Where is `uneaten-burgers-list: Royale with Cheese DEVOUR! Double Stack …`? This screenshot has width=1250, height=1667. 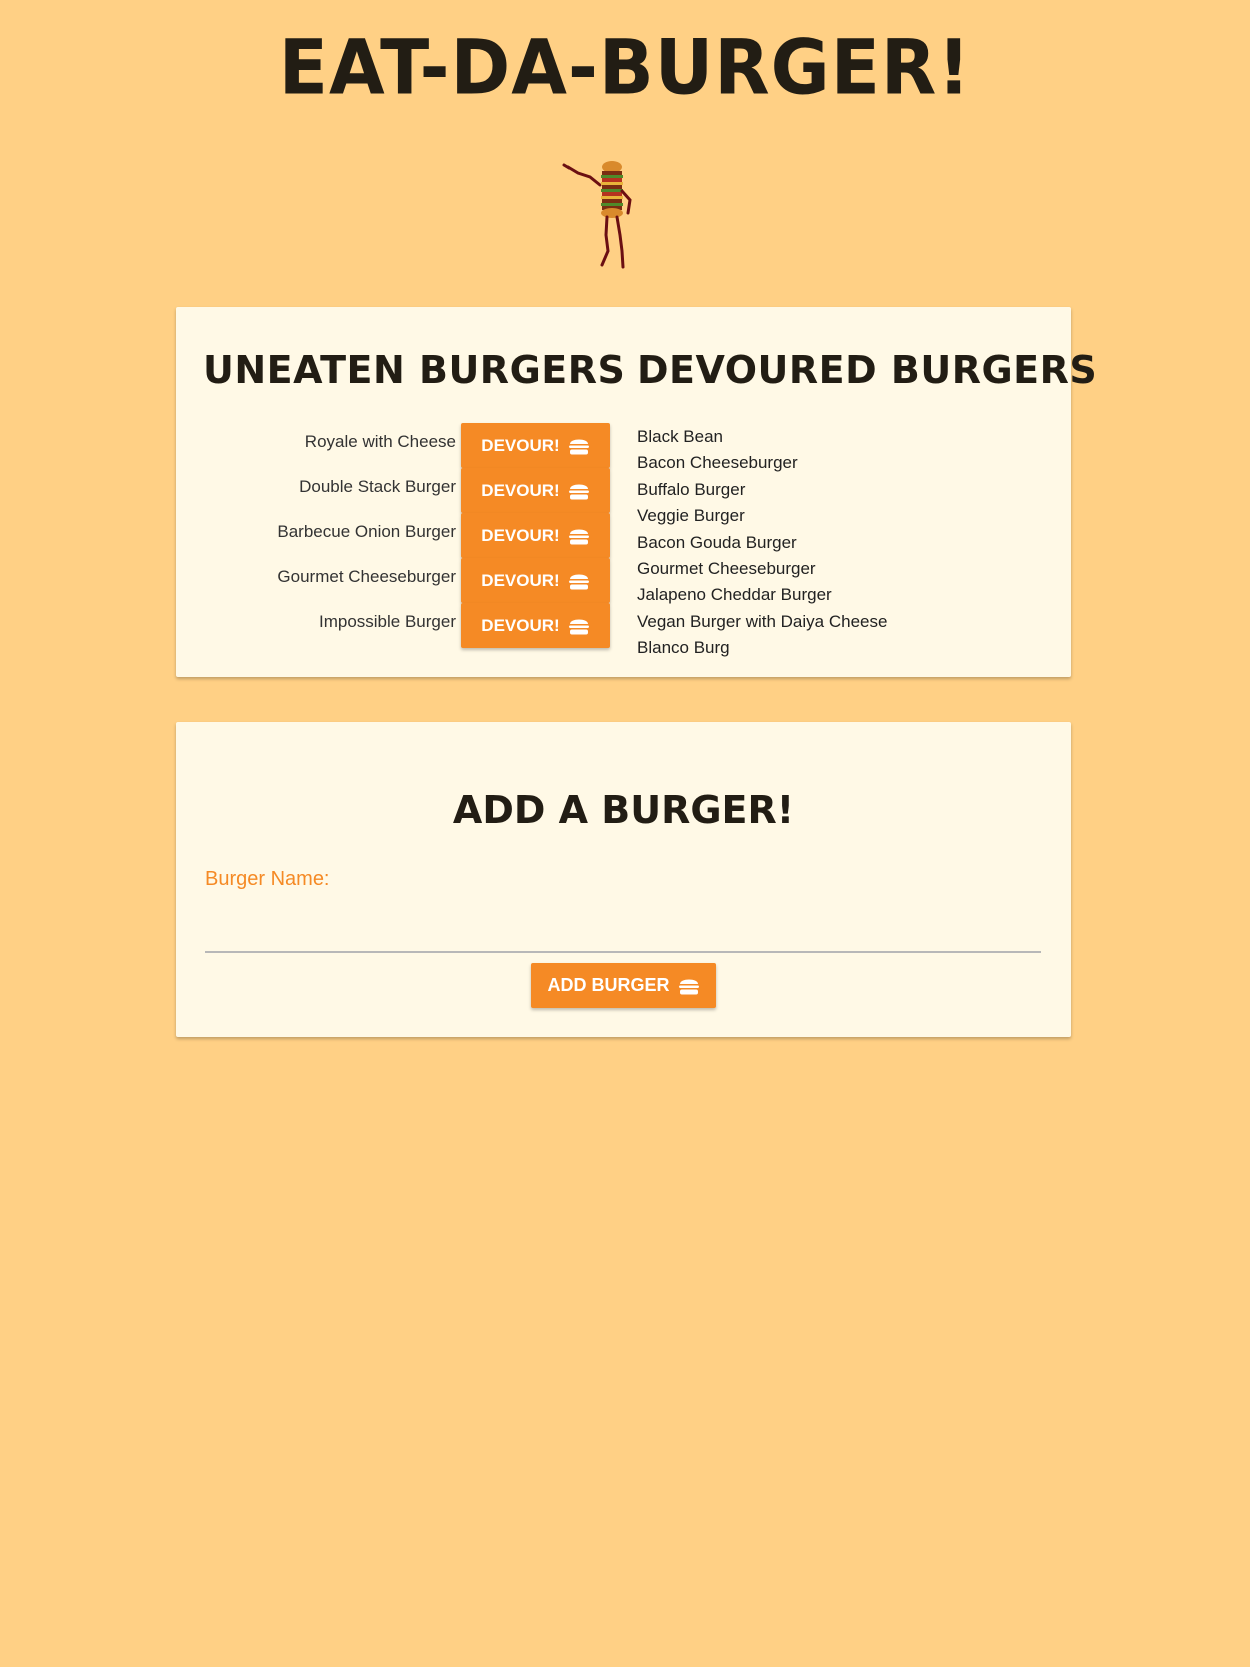
uneaten-burgers-list: Royale with Cheese DEVOUR! Double Stack … is located at coordinates (405, 535).